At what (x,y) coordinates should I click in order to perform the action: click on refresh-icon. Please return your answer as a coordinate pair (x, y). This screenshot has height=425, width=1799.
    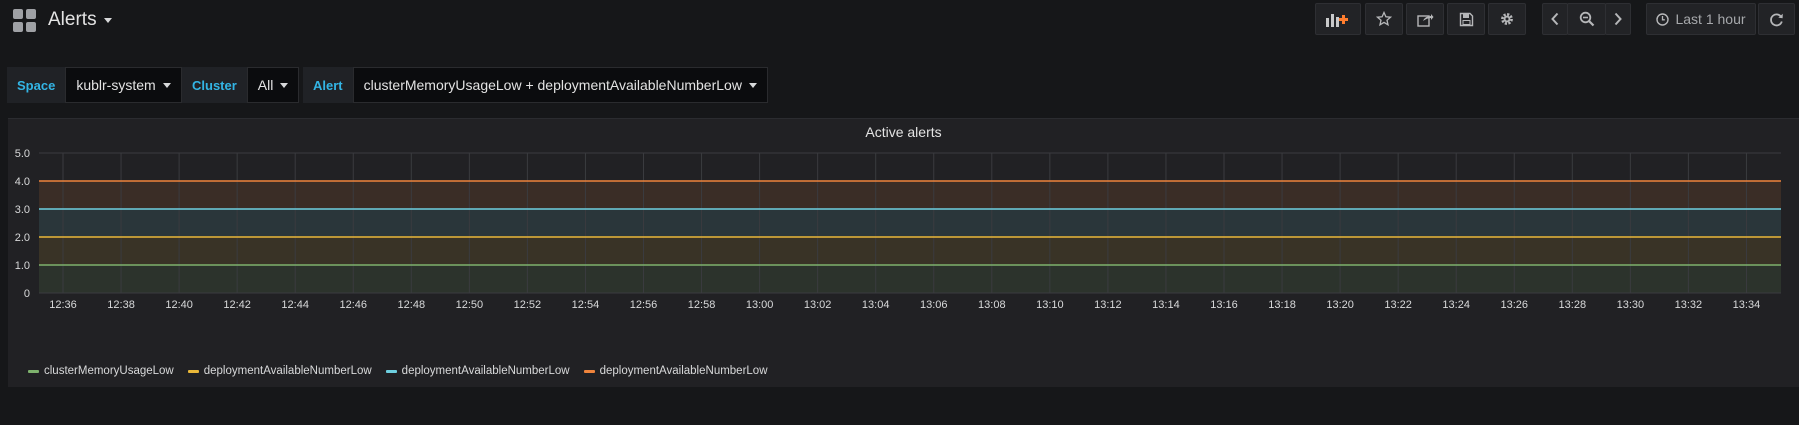
    Looking at the image, I should click on (1776, 19).